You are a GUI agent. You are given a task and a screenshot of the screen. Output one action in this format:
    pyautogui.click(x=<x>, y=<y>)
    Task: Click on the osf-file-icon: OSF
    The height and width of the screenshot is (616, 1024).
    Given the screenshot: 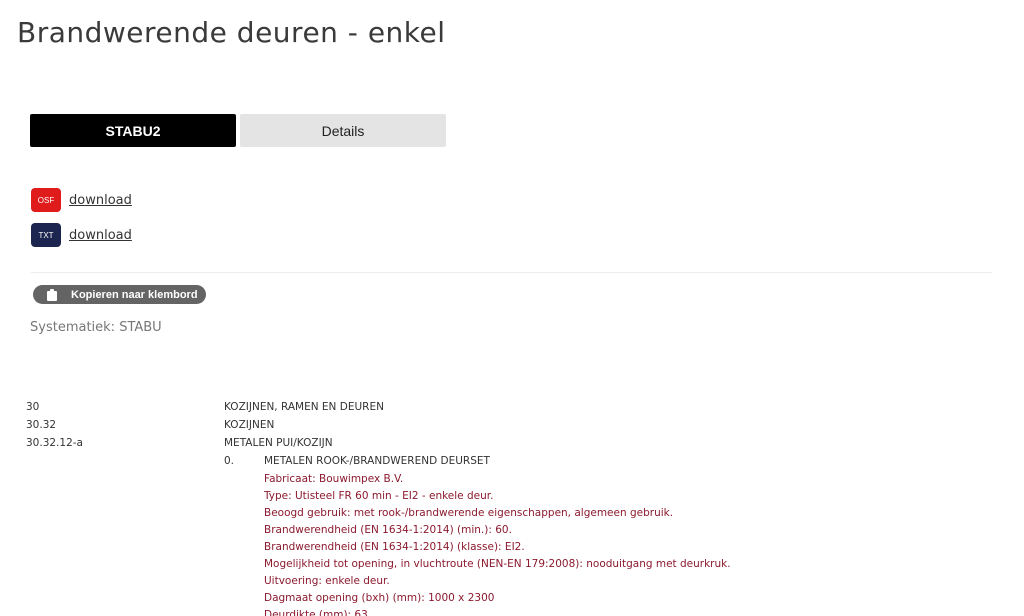 What is the action you would take?
    pyautogui.click(x=46, y=200)
    